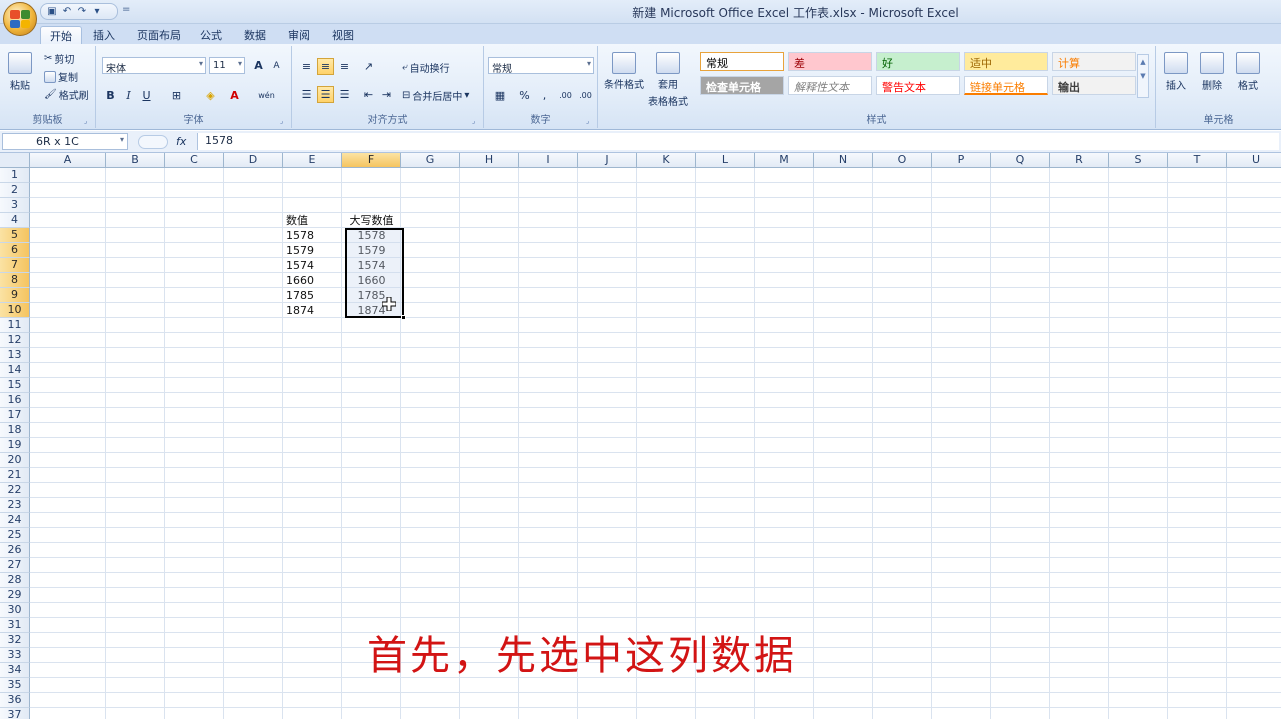  I want to click on column-header-k: K, so click(666, 160).